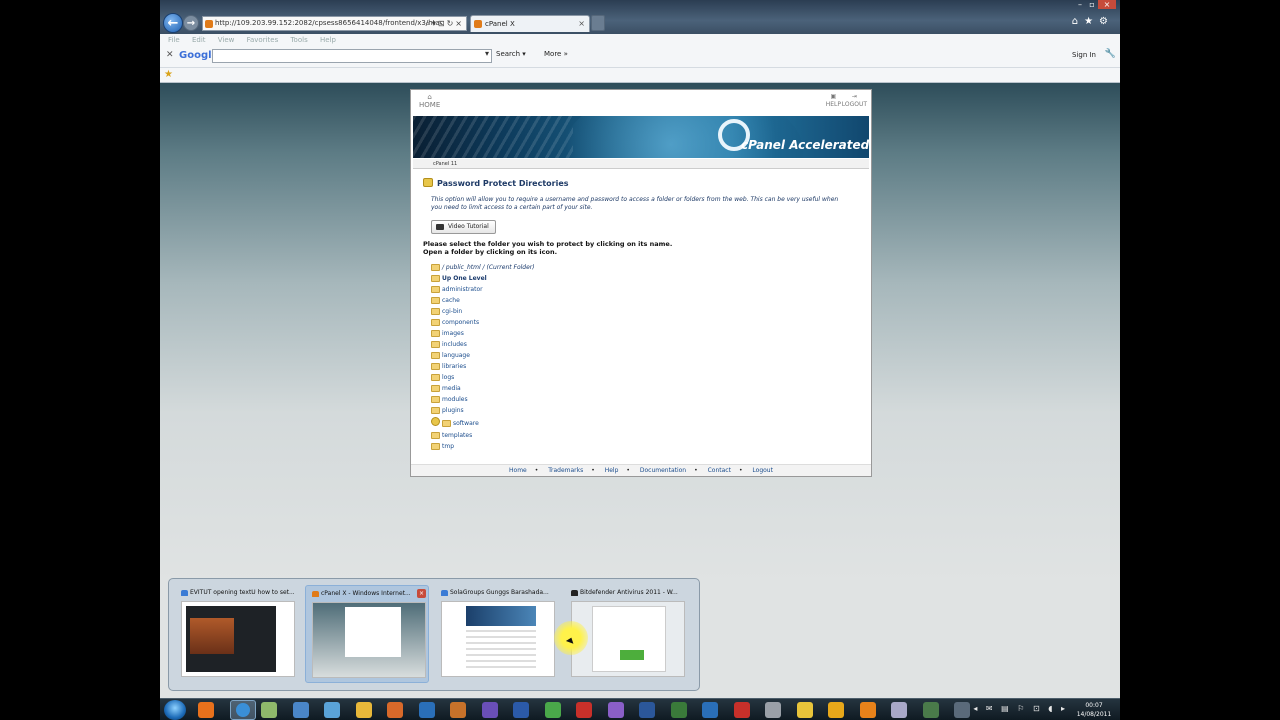 The image size is (1280, 720). I want to click on folder-row: templates, so click(581, 435).